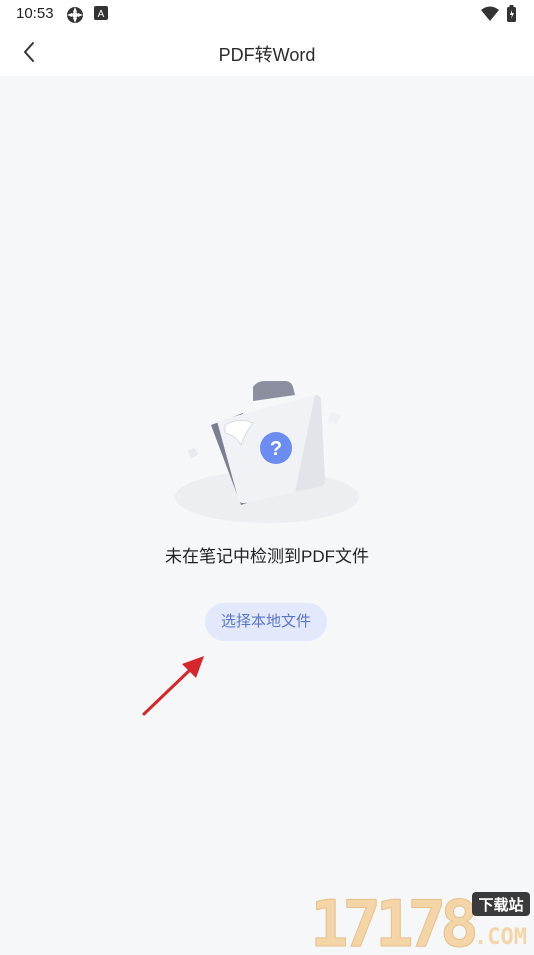 The height and width of the screenshot is (955, 534). I want to click on sync-icon, so click(75, 17).